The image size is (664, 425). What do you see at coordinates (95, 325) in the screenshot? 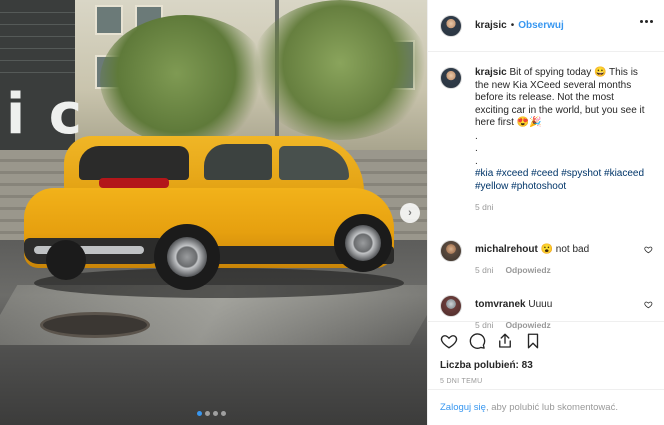
I see `manhole-cover` at bounding box center [95, 325].